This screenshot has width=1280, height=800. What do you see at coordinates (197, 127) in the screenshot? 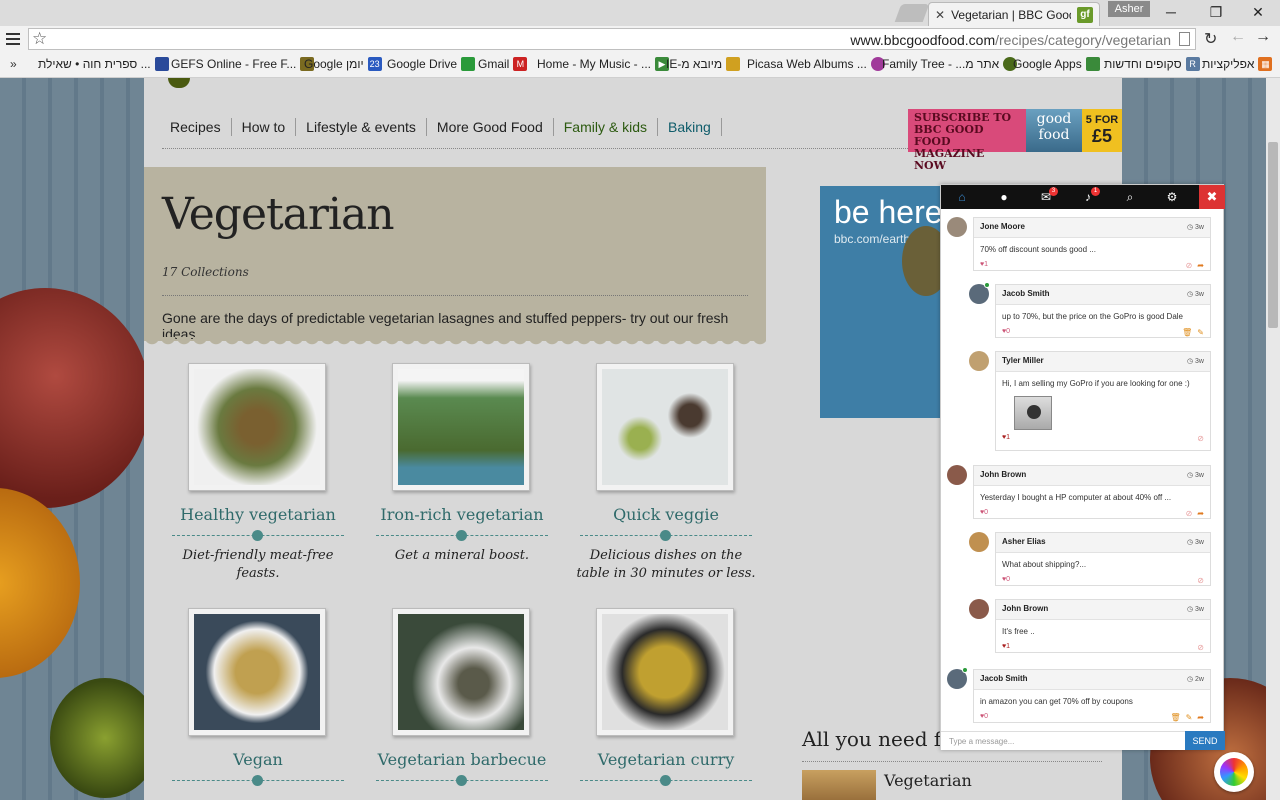
I see `nav-recipes: Recipes` at bounding box center [197, 127].